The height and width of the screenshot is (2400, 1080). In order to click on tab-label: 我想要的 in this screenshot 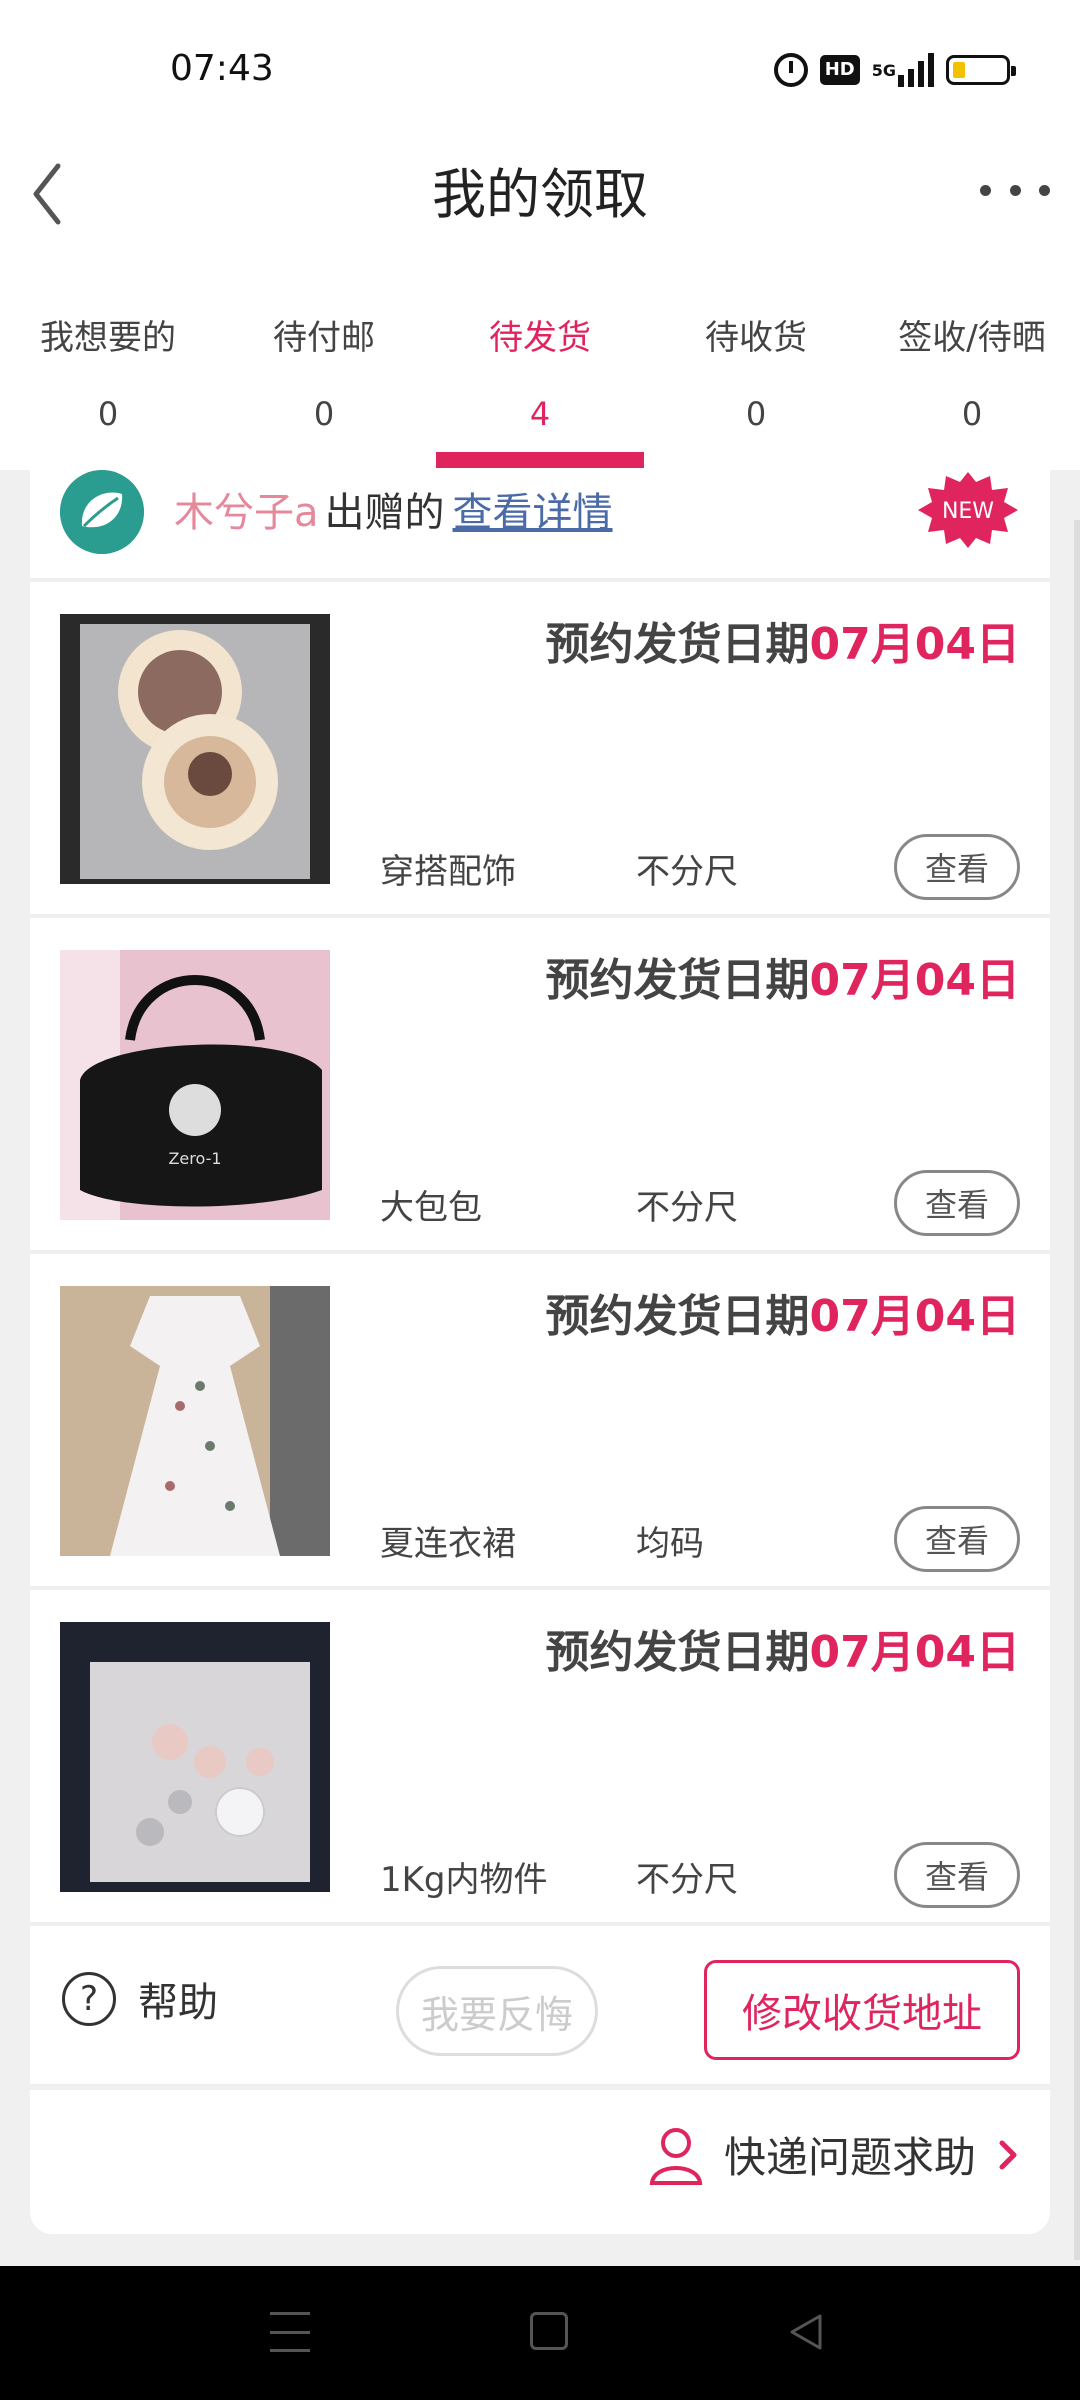, I will do `click(108, 338)`.